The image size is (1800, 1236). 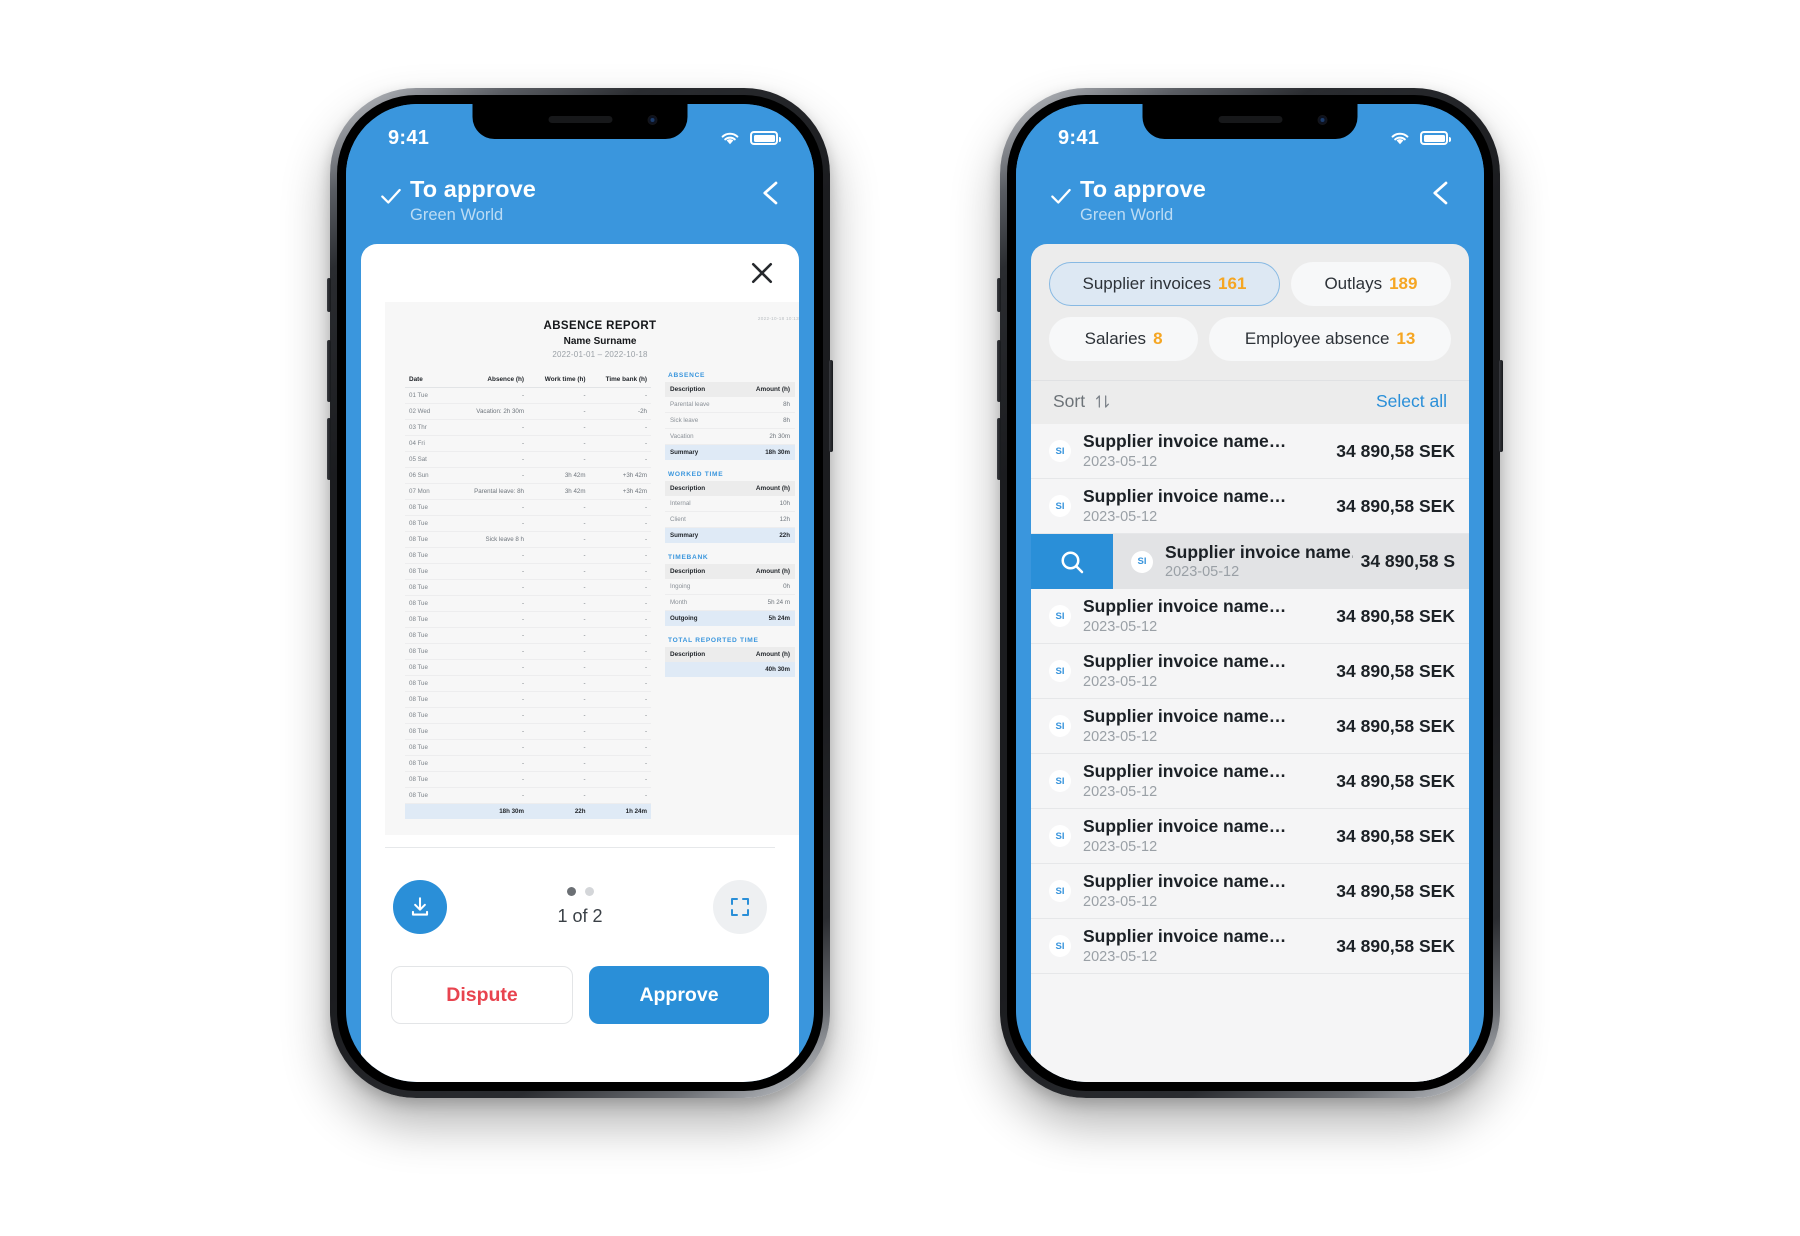 What do you see at coordinates (436, 395) in the screenshot?
I see `table-cell: 01 Tue` at bounding box center [436, 395].